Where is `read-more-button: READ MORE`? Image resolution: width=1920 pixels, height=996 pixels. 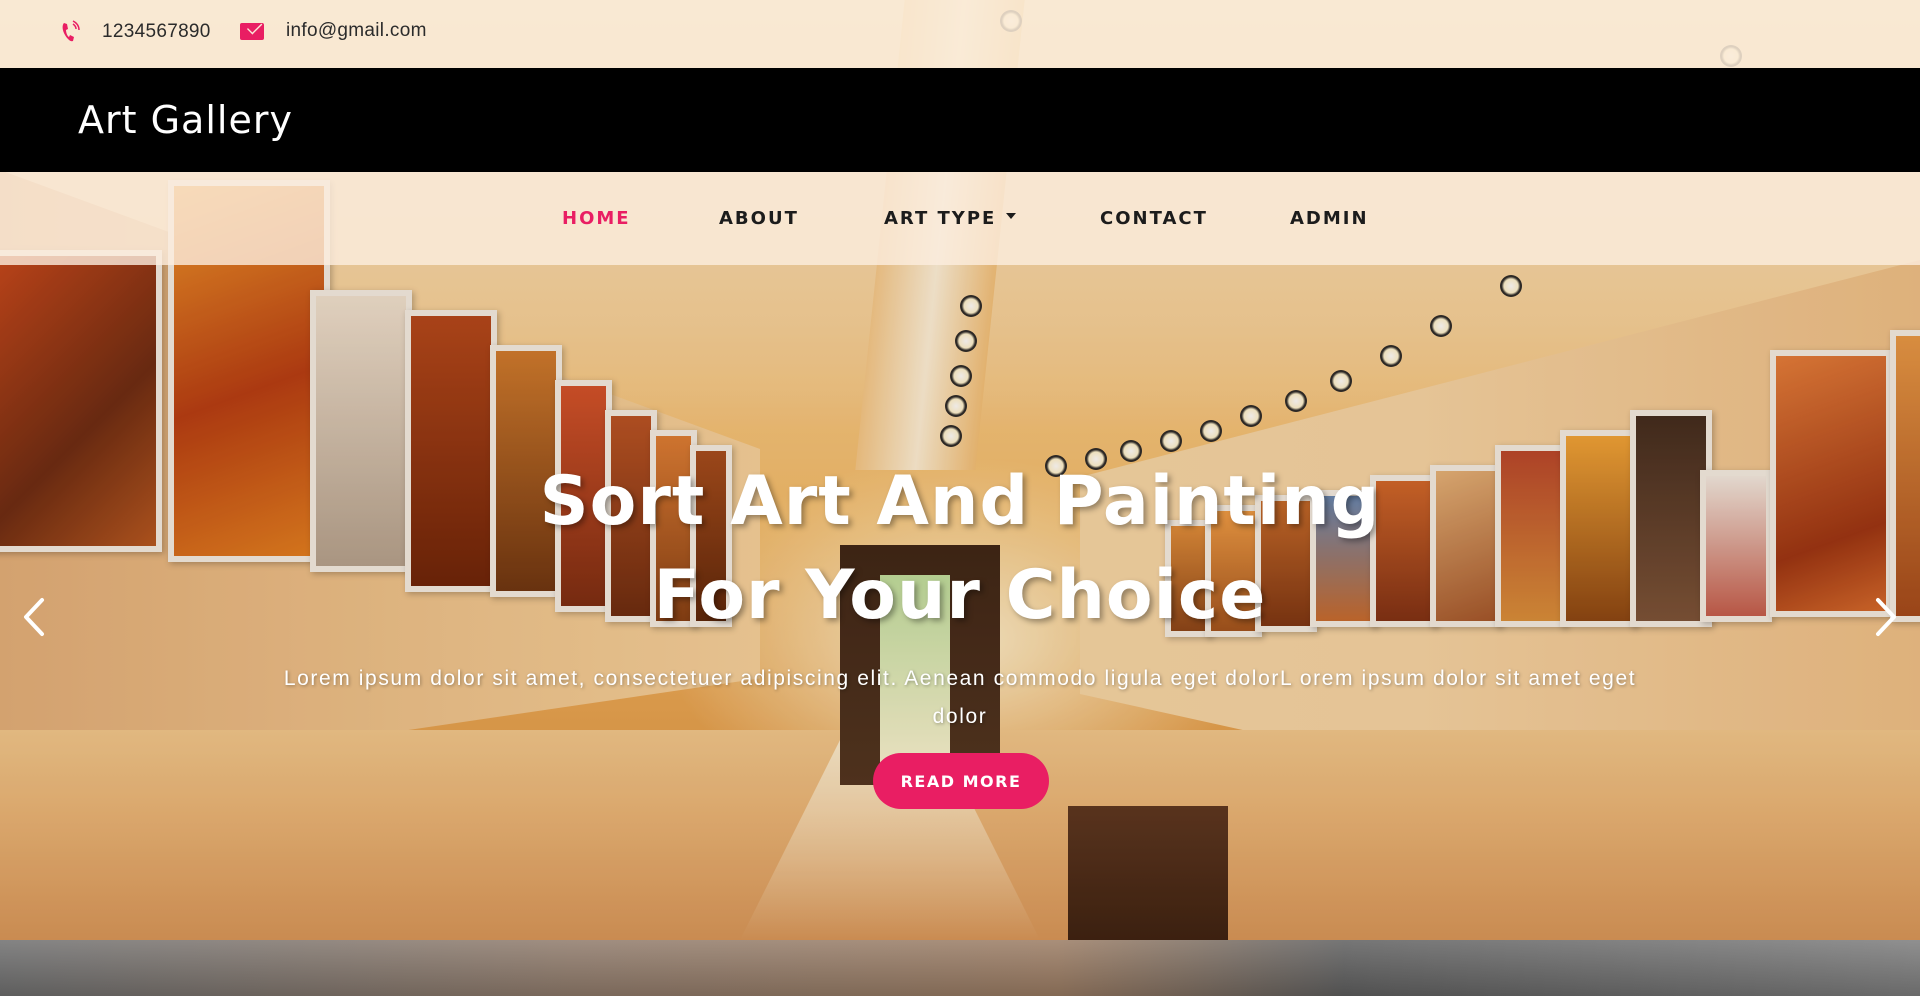
read-more-button: READ MORE is located at coordinates (961, 781).